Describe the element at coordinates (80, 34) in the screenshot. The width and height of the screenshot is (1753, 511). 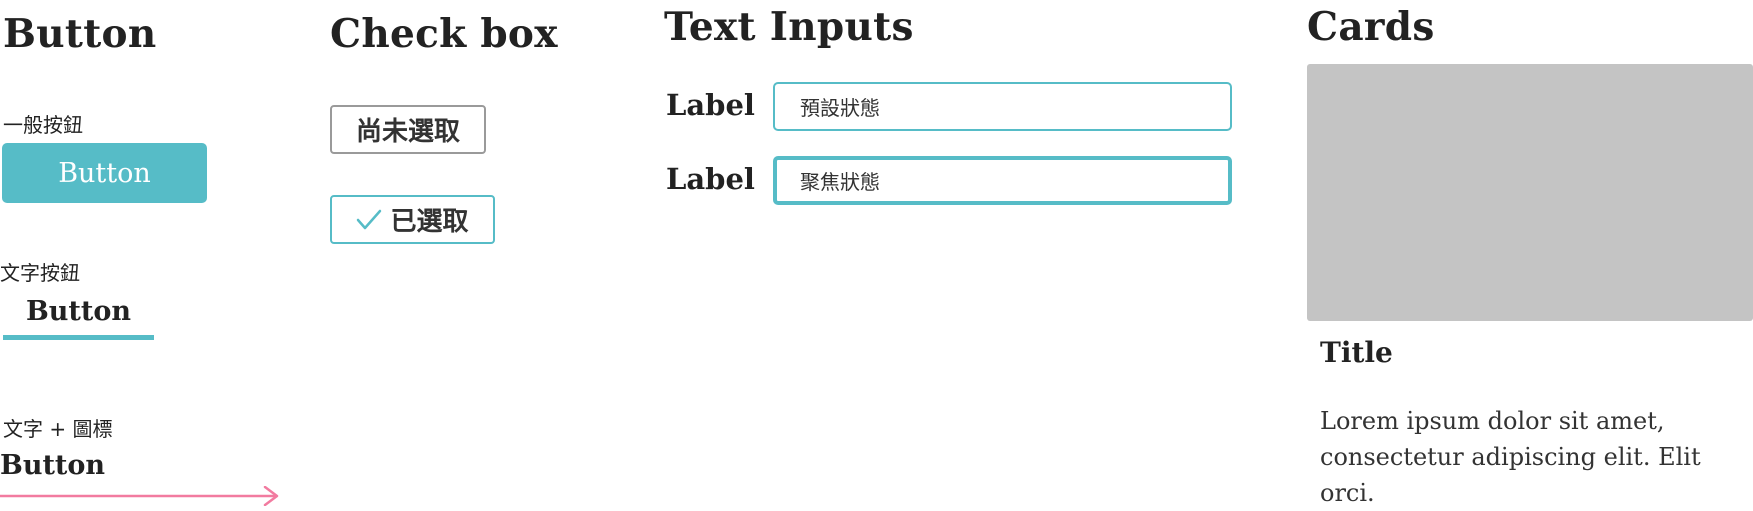
I see `section-title-button: Button` at that location.